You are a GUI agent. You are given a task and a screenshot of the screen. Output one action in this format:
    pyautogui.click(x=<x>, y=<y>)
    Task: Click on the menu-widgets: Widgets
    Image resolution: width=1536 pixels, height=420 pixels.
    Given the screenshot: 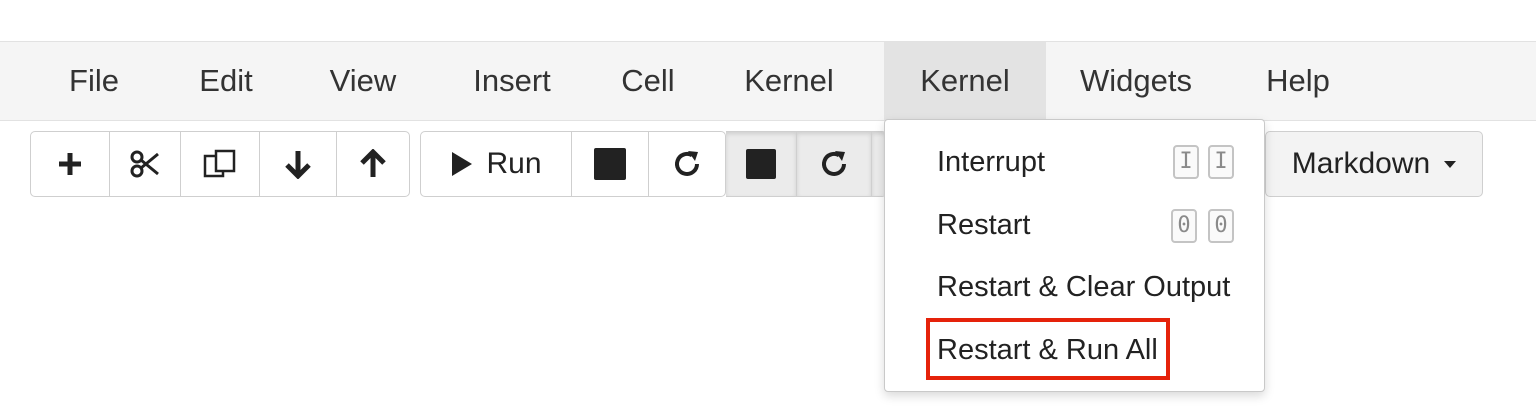 What is the action you would take?
    pyautogui.click(x=1136, y=81)
    